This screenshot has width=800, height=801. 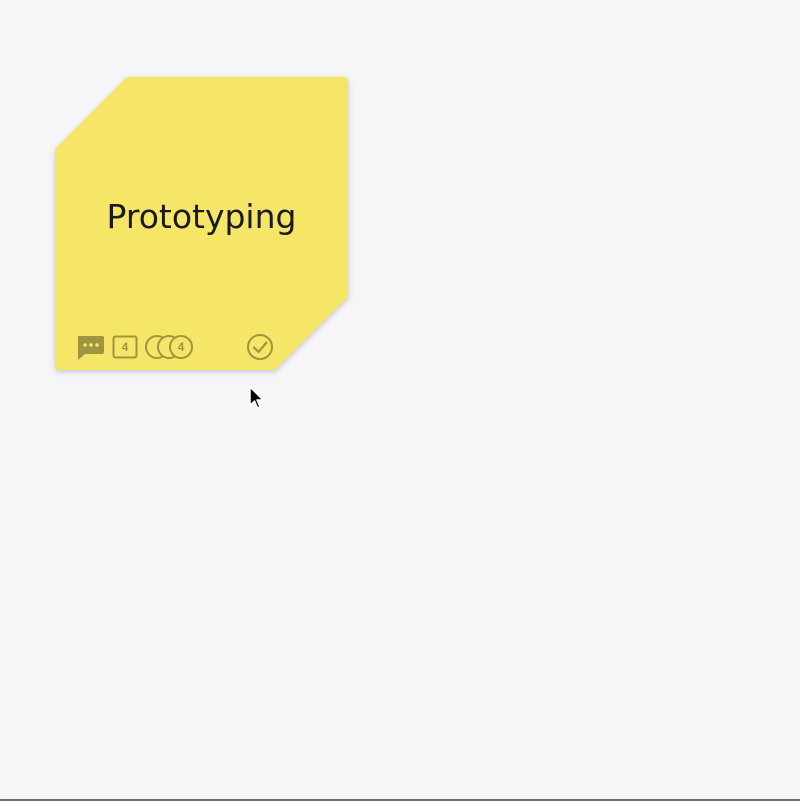 I want to click on assignees-icon: 4, so click(x=169, y=347).